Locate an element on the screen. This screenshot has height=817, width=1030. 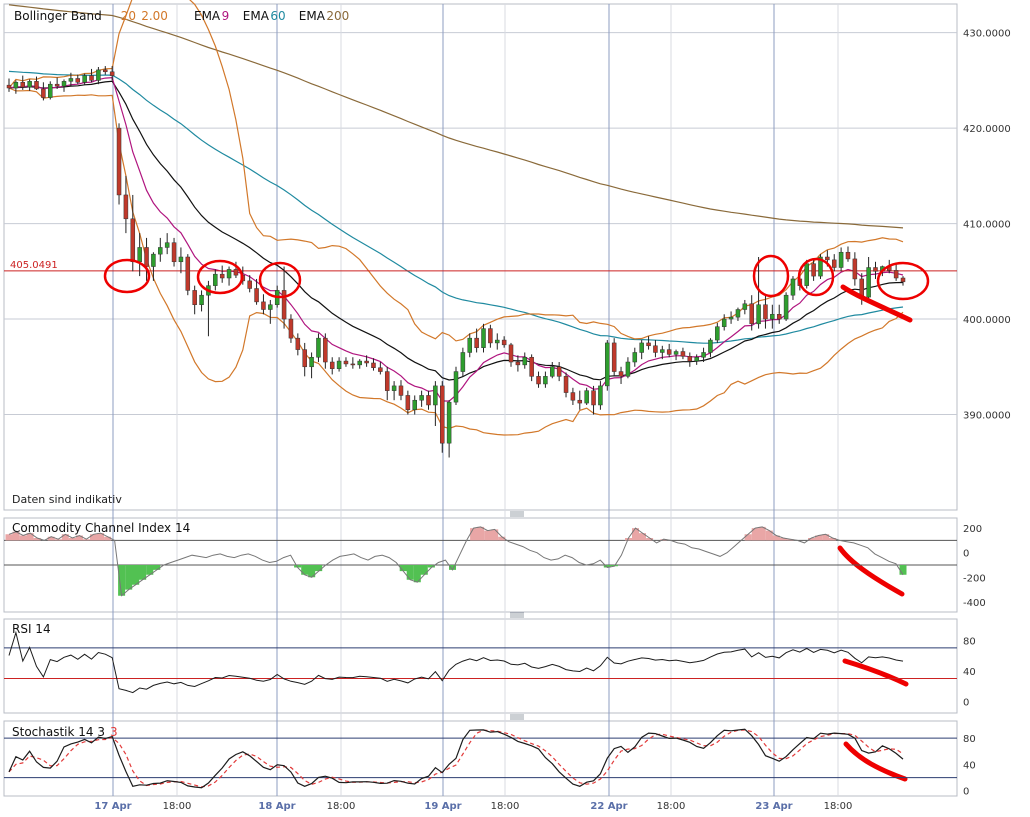
legend-item: EMA is located at coordinates (207, 16).